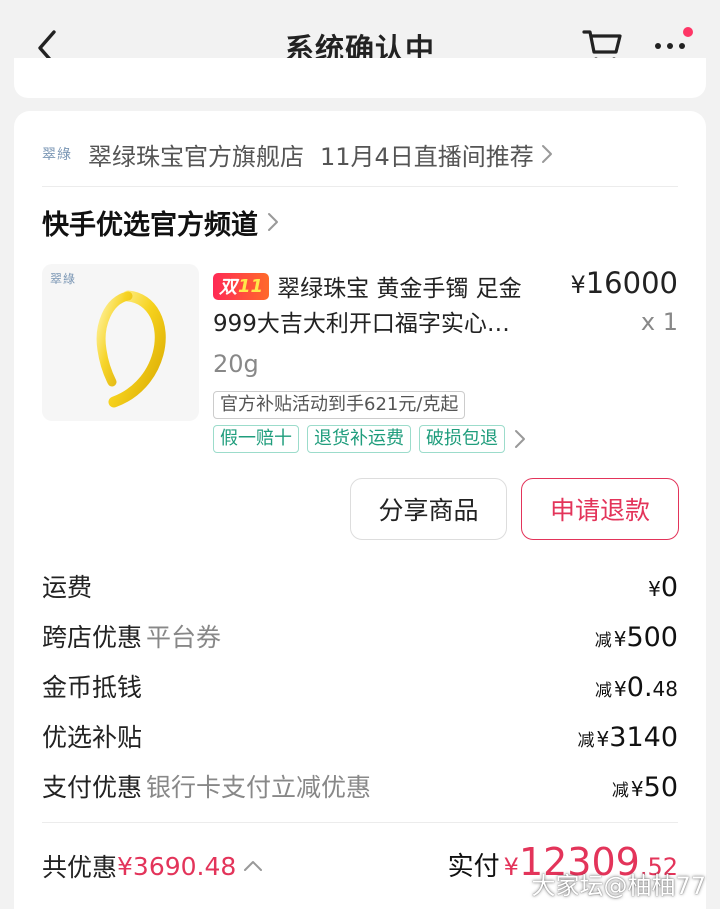 This screenshot has height=909, width=720. Describe the element at coordinates (57, 155) in the screenshot. I see `shop-logo: 翠綠` at that location.